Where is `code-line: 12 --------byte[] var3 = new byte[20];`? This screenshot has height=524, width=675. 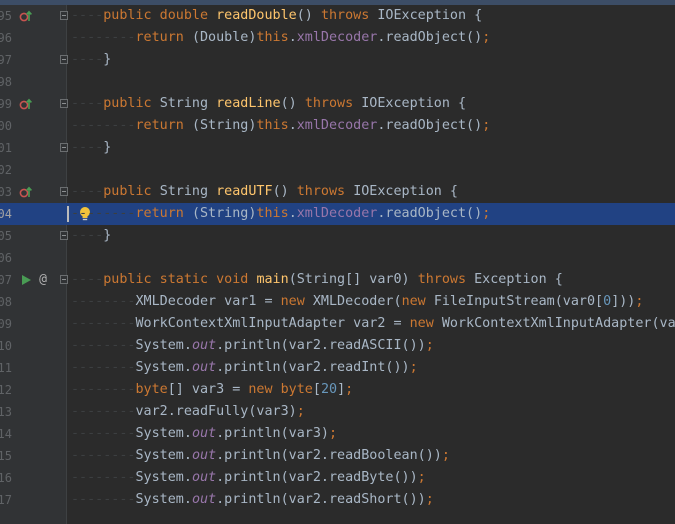
code-line: 12 --------byte[] var3 = new byte[20]; is located at coordinates (337, 390).